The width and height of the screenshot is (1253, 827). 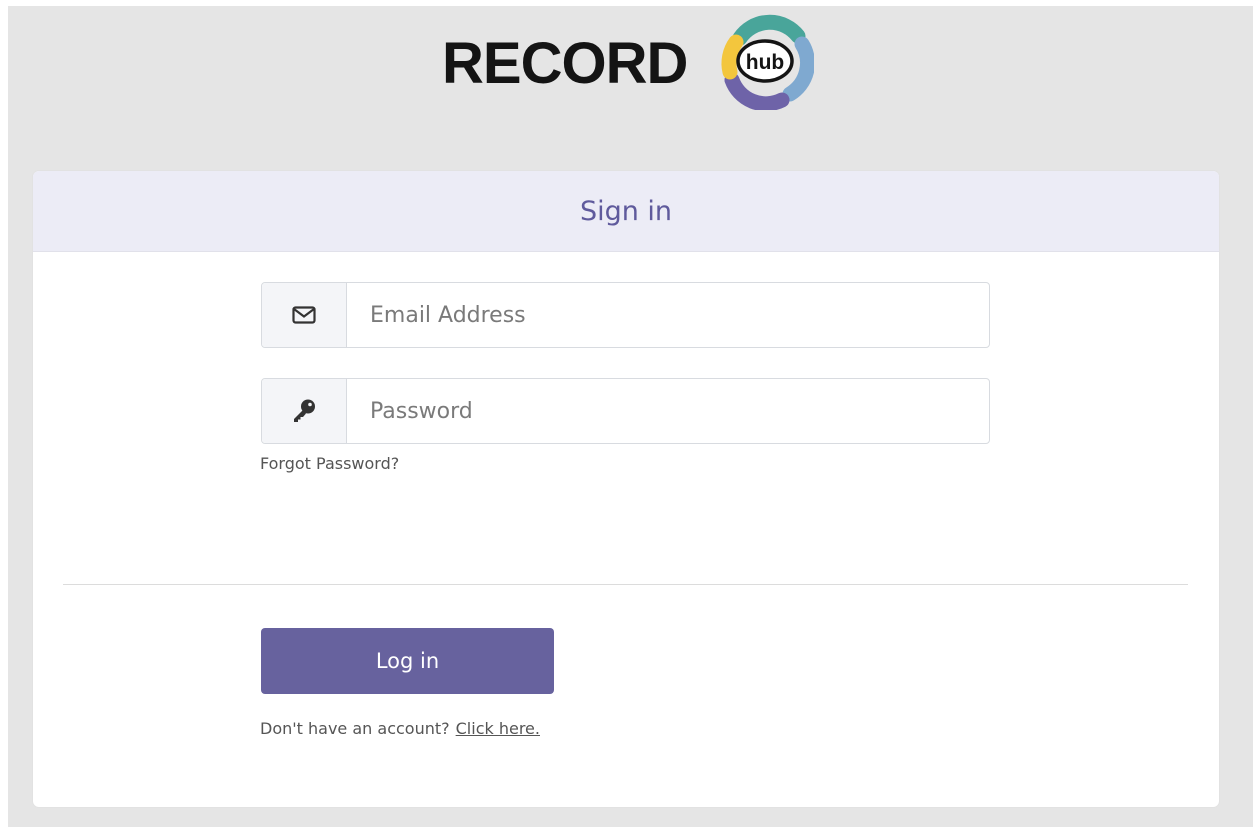 I want to click on signup-row: Don't have an account? Click here., so click(x=400, y=728).